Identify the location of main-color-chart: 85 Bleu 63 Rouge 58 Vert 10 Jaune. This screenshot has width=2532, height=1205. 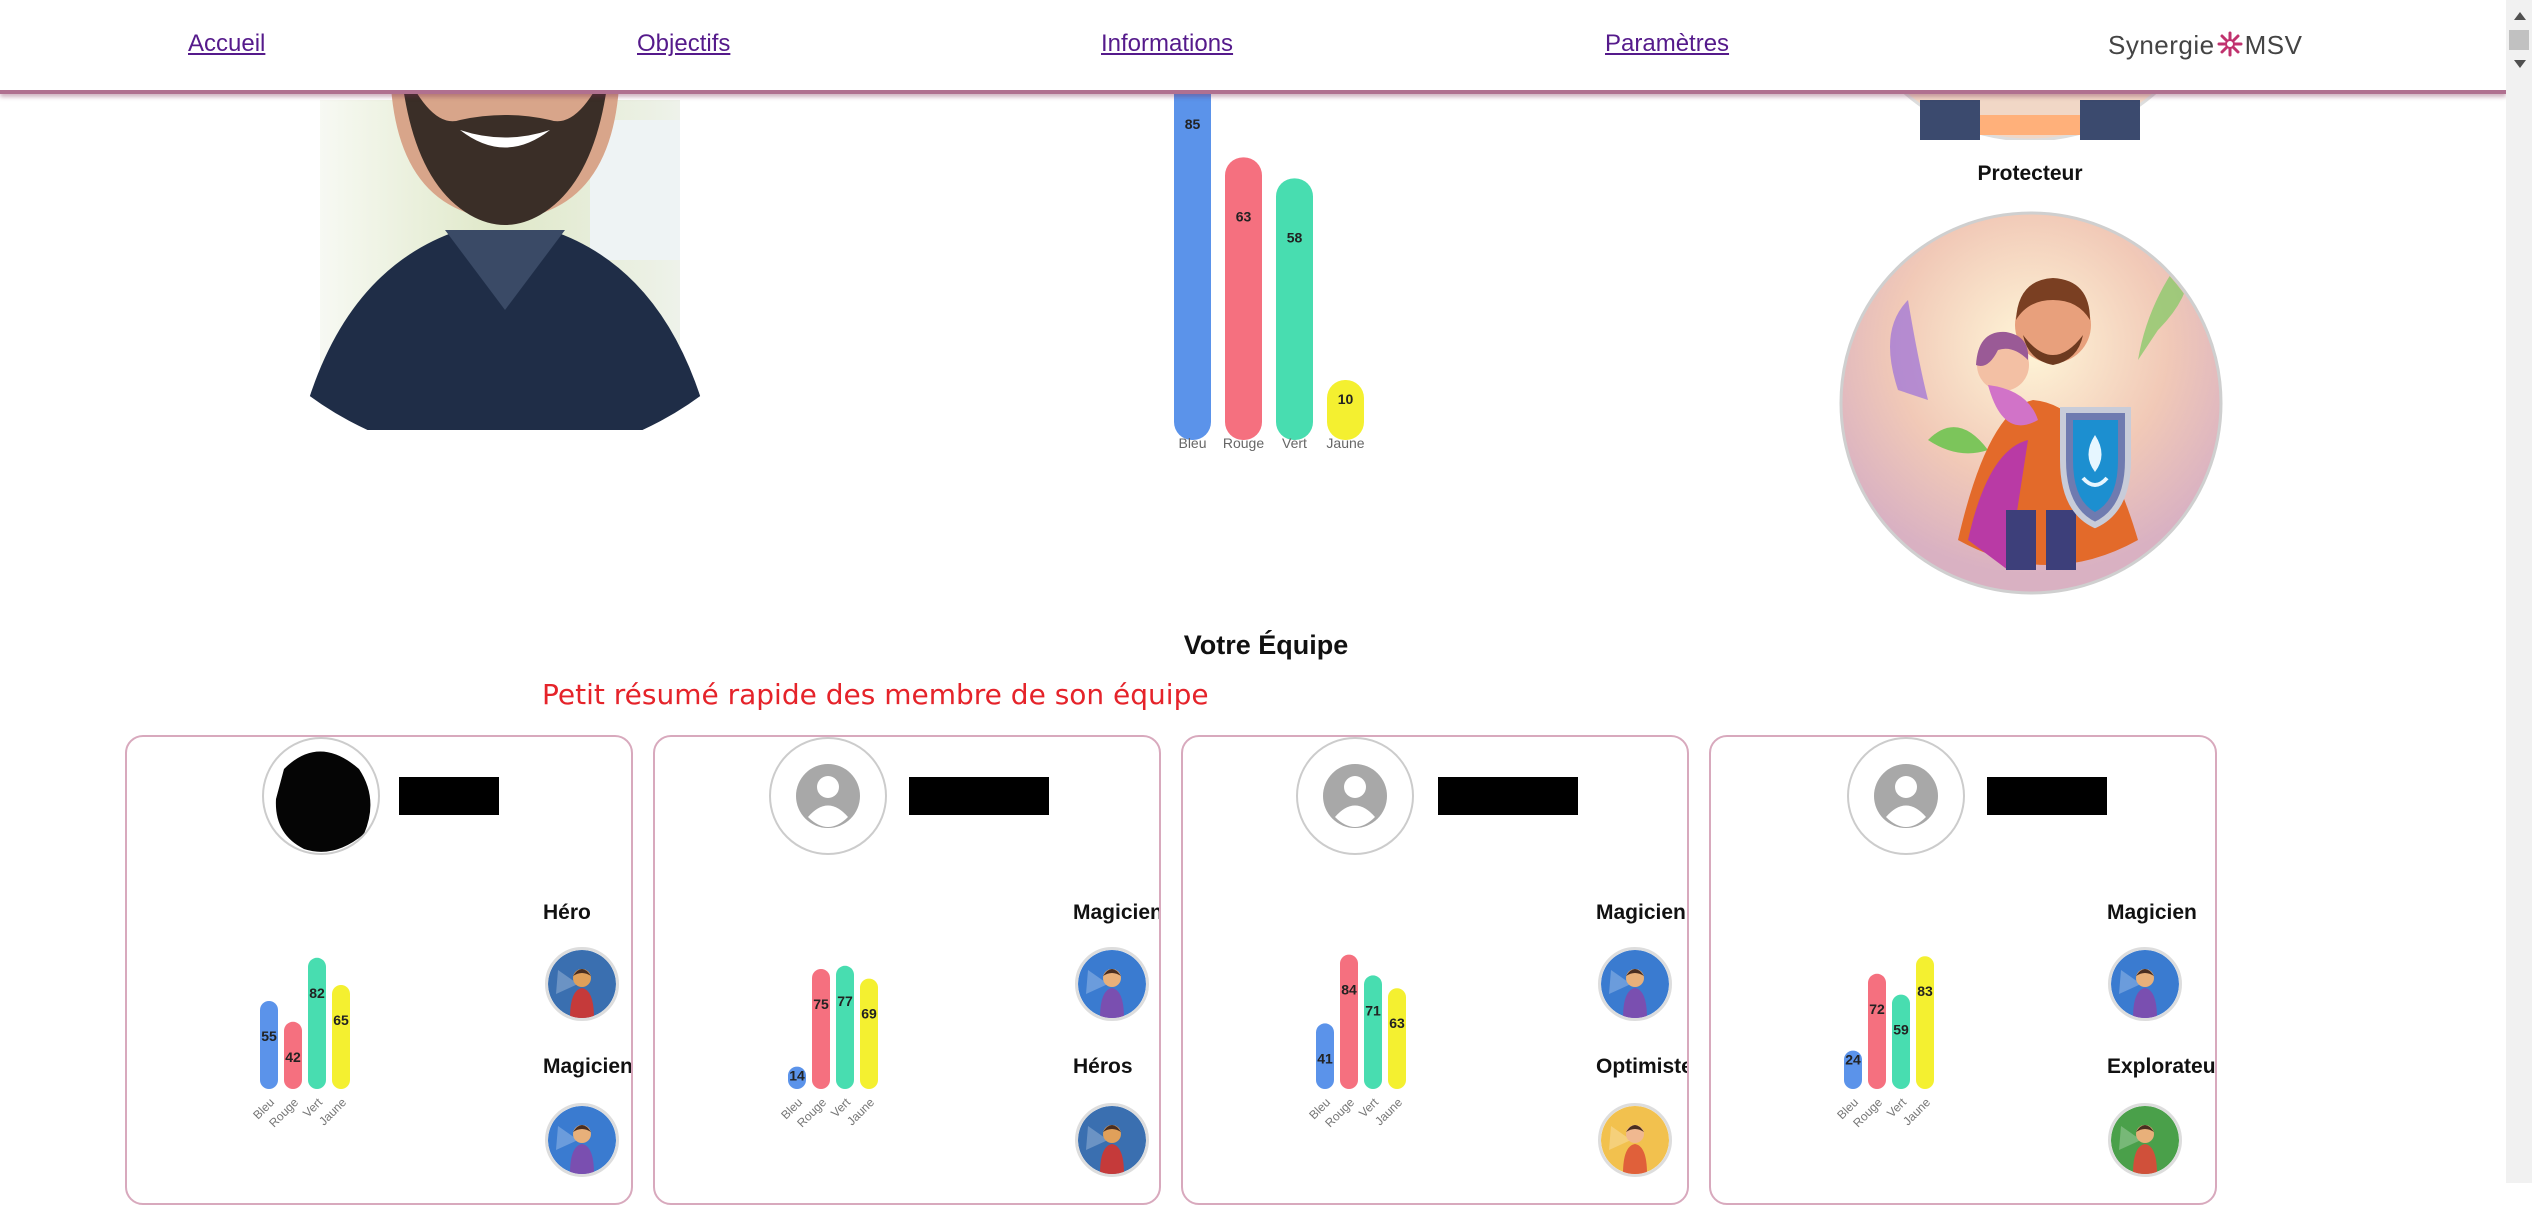
(1269, 258).